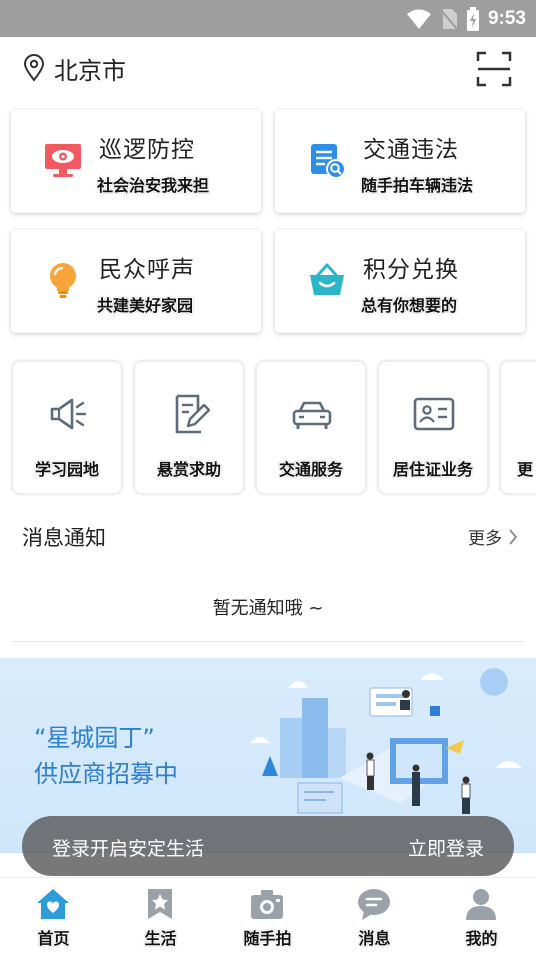  What do you see at coordinates (472, 19) in the screenshot?
I see `battery-icon` at bounding box center [472, 19].